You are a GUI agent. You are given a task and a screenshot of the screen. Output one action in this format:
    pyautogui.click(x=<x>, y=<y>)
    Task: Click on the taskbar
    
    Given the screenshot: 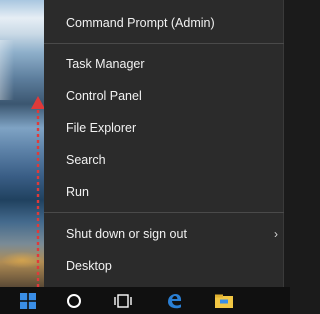 What is the action you would take?
    pyautogui.click(x=145, y=300)
    